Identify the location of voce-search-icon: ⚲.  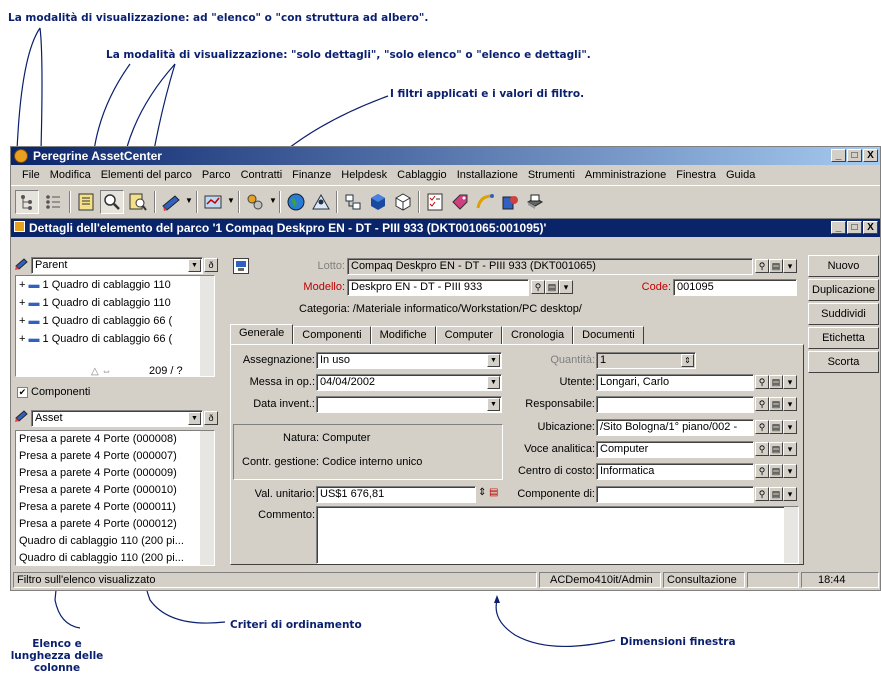
(762, 449).